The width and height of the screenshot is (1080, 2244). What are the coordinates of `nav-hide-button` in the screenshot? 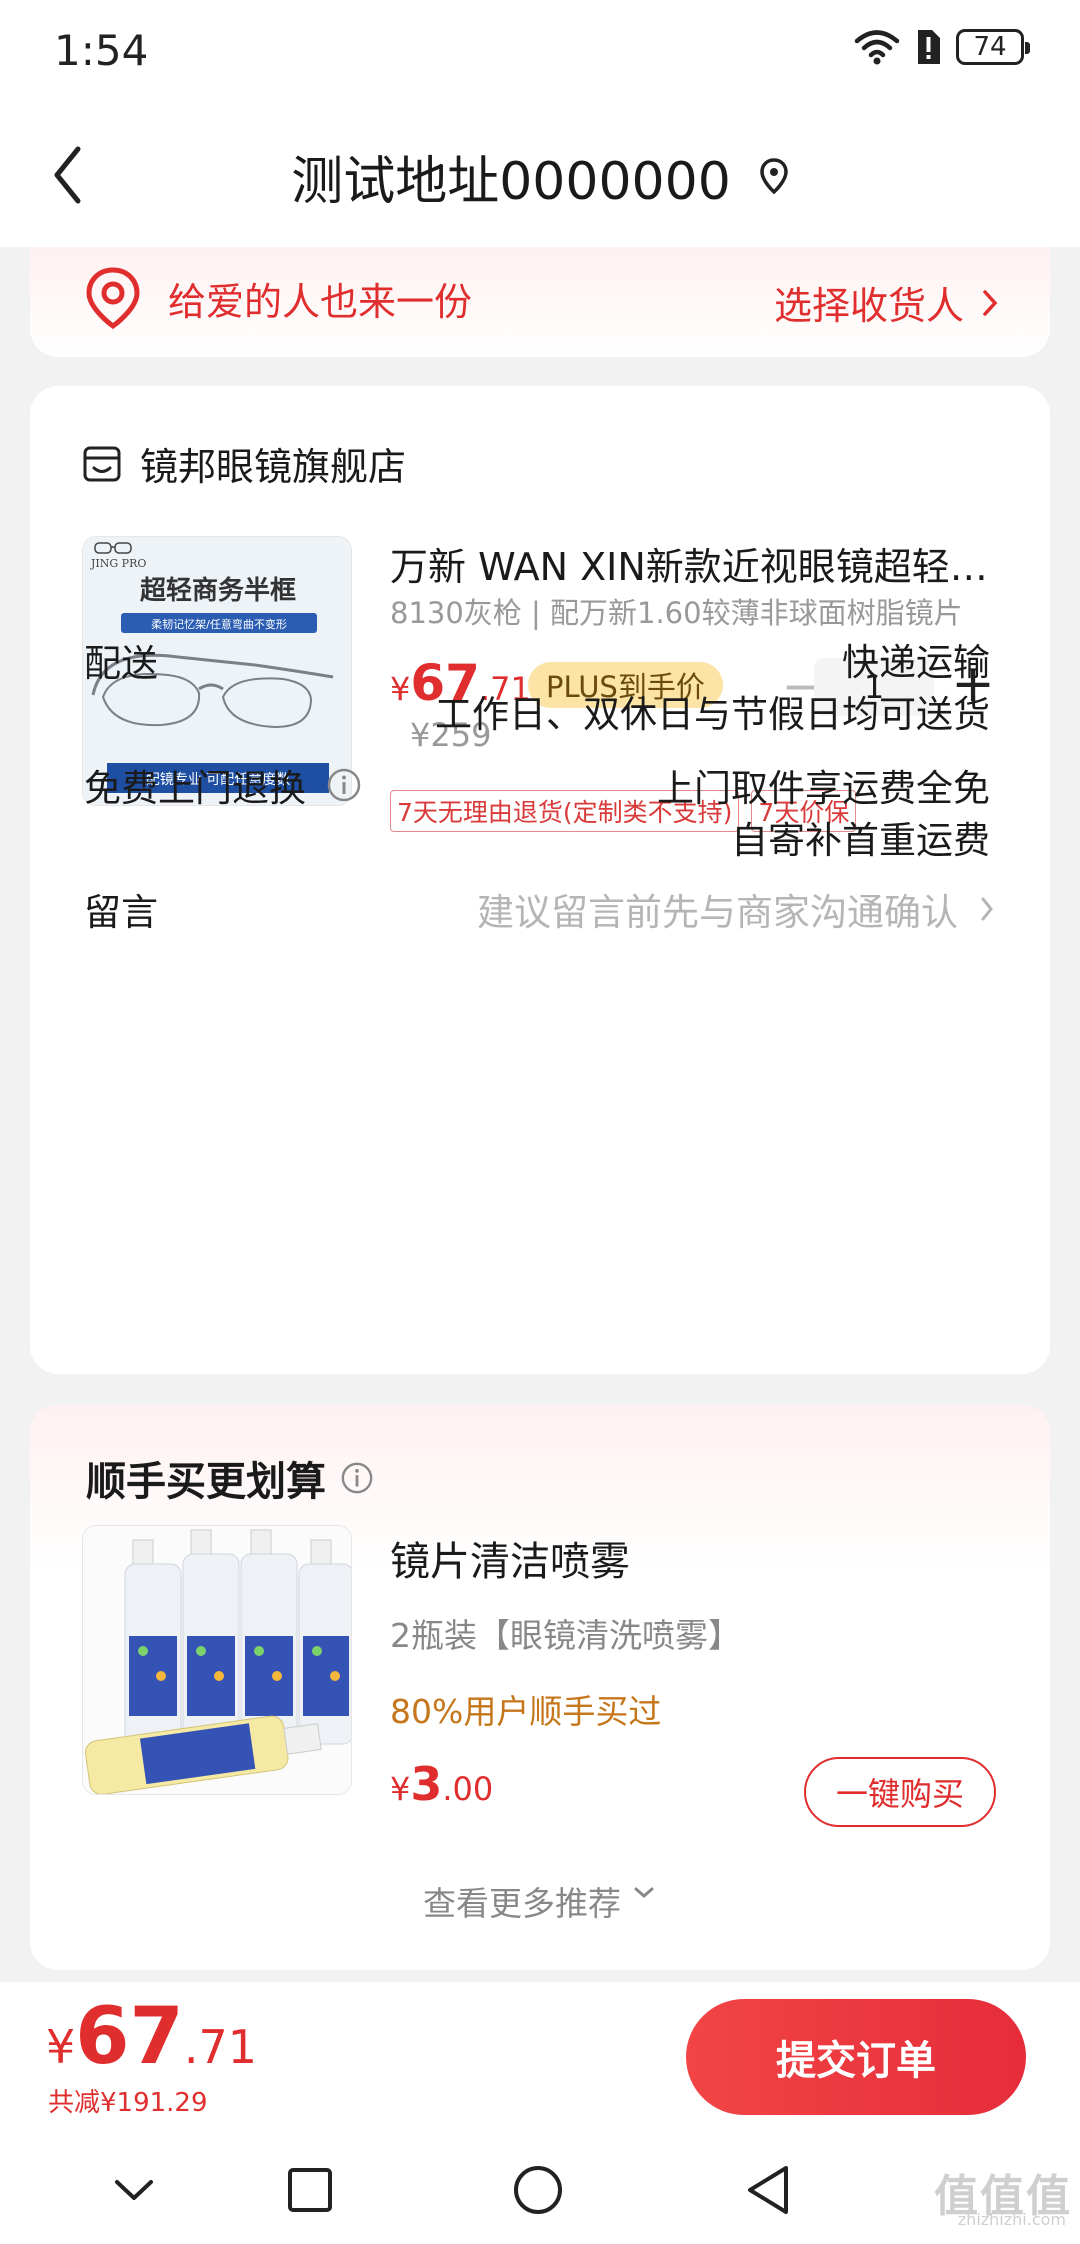 It's located at (134, 2190).